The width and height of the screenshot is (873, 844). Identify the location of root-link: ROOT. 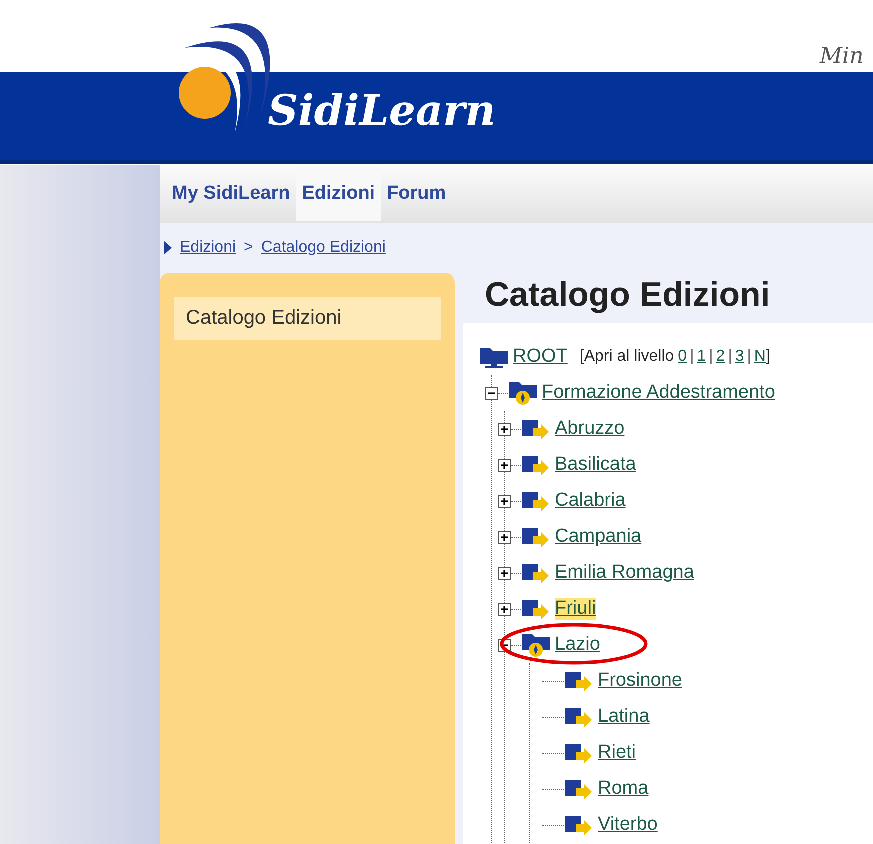
(540, 357).